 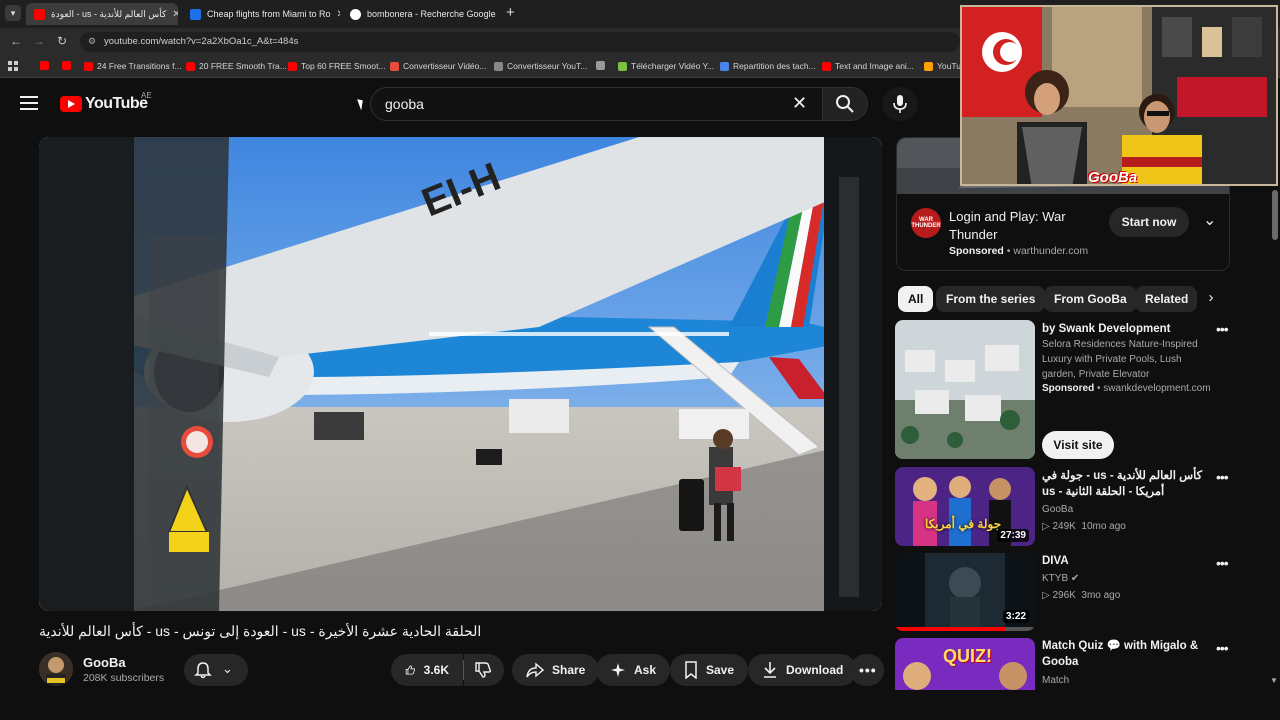 What do you see at coordinates (104, 104) in the screenshot?
I see `youtube-logo: YouTube` at bounding box center [104, 104].